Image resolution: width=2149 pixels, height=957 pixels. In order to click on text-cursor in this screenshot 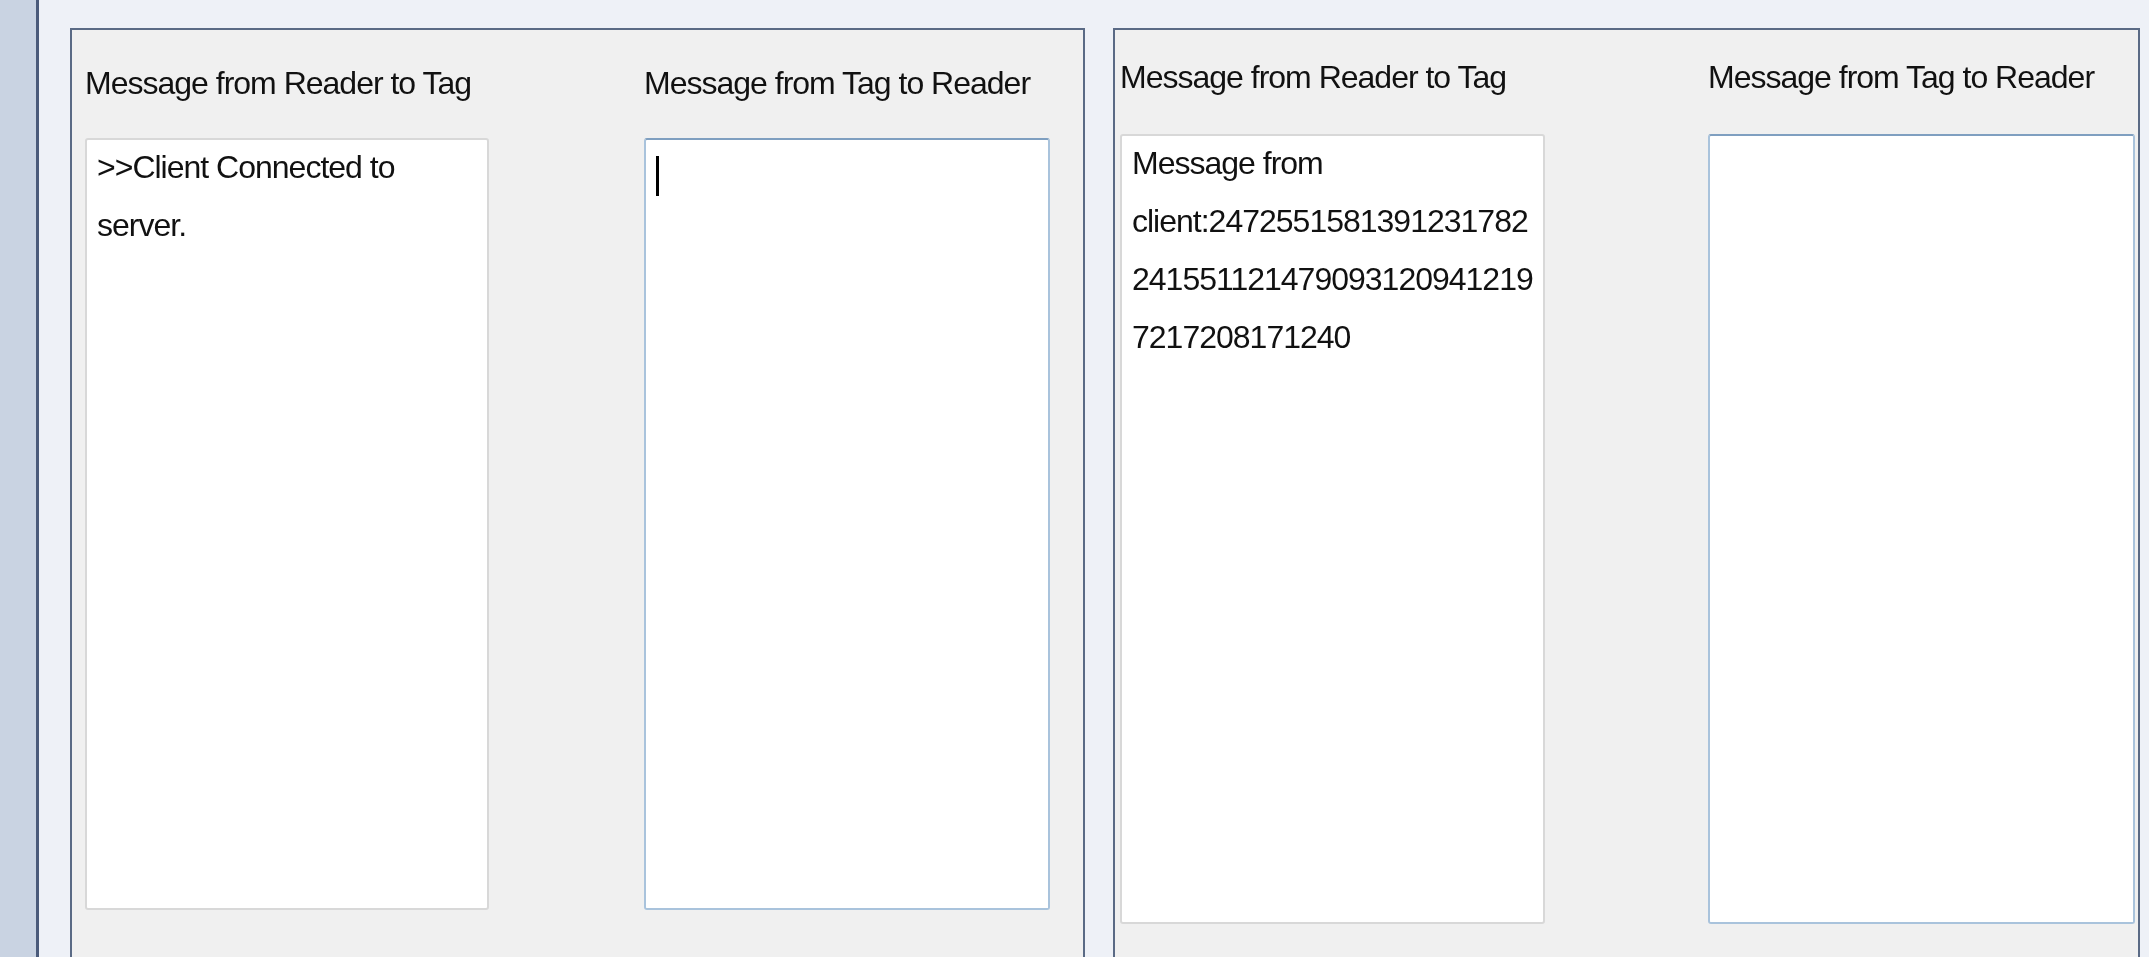, I will do `click(657, 176)`.